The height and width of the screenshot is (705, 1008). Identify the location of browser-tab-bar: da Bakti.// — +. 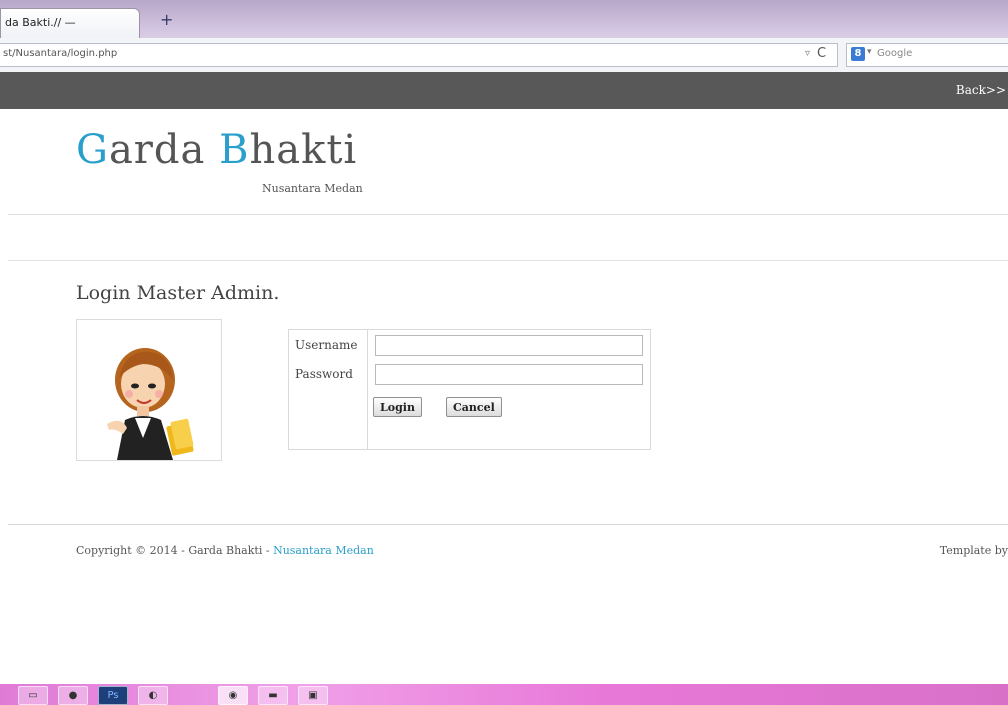
(504, 19).